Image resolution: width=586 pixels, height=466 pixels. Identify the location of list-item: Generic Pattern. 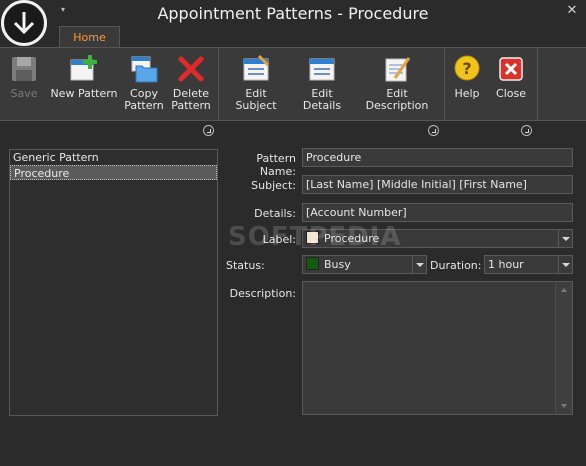
(113, 157).